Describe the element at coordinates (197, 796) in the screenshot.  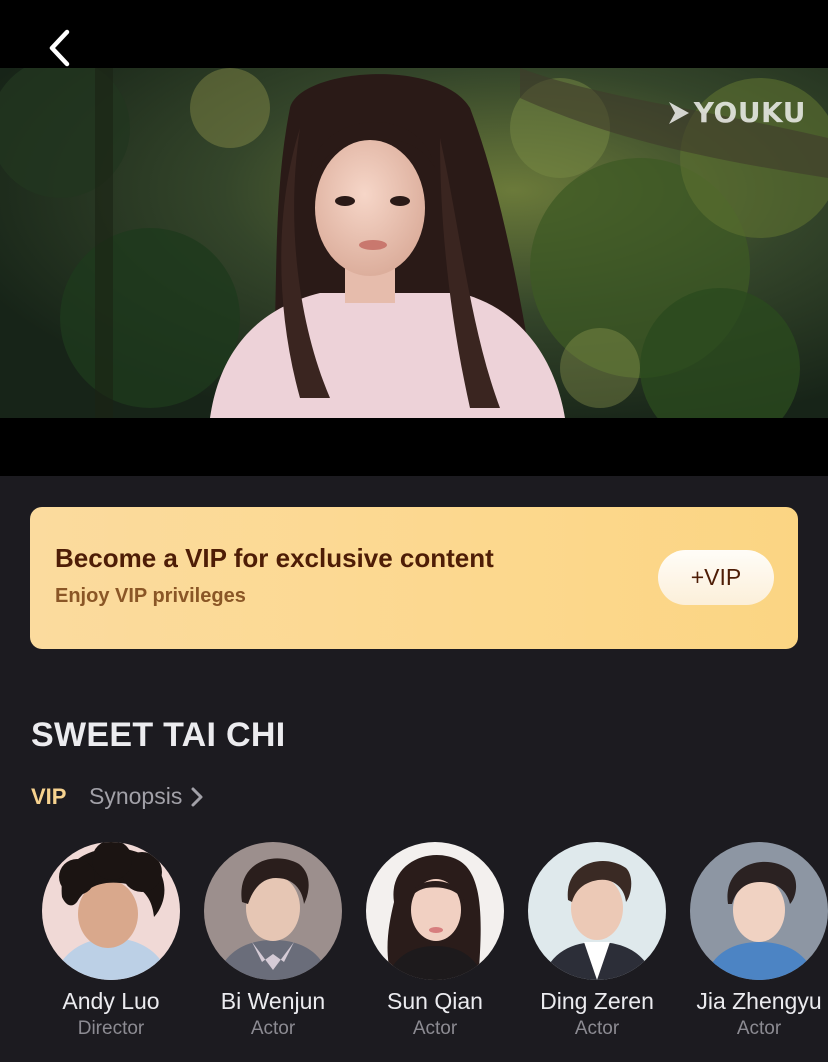
I see `chevron-right-icon` at that location.